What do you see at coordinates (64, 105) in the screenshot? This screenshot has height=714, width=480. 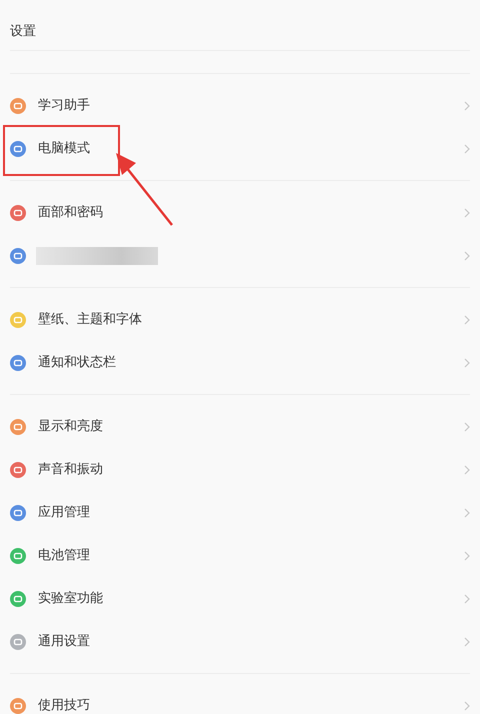 I see `item-label: 学习助手` at bounding box center [64, 105].